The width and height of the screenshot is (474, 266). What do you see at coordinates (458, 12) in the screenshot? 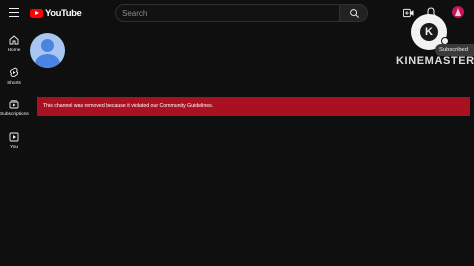
I see `account-avatar` at bounding box center [458, 12].